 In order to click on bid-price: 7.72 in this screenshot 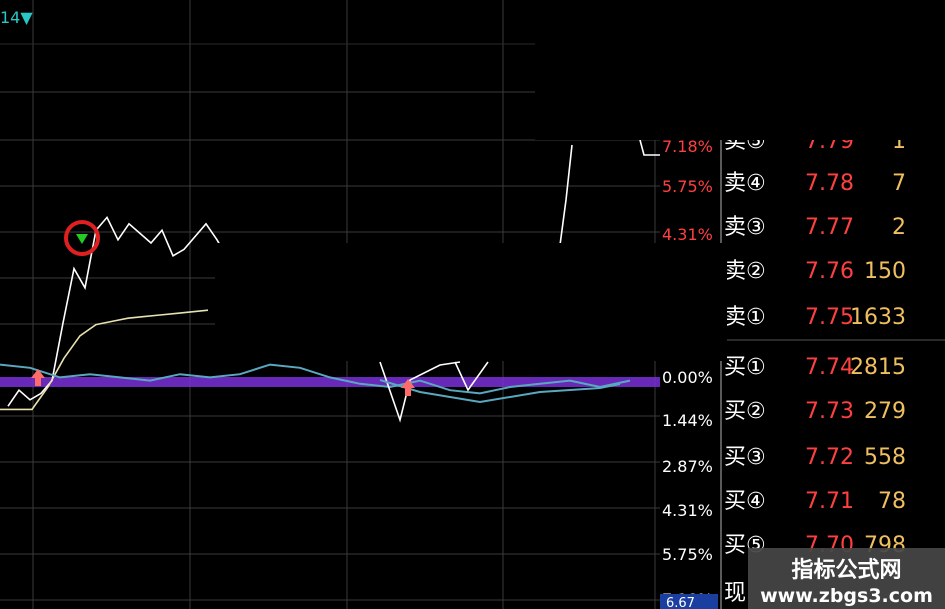, I will do `click(829, 457)`.